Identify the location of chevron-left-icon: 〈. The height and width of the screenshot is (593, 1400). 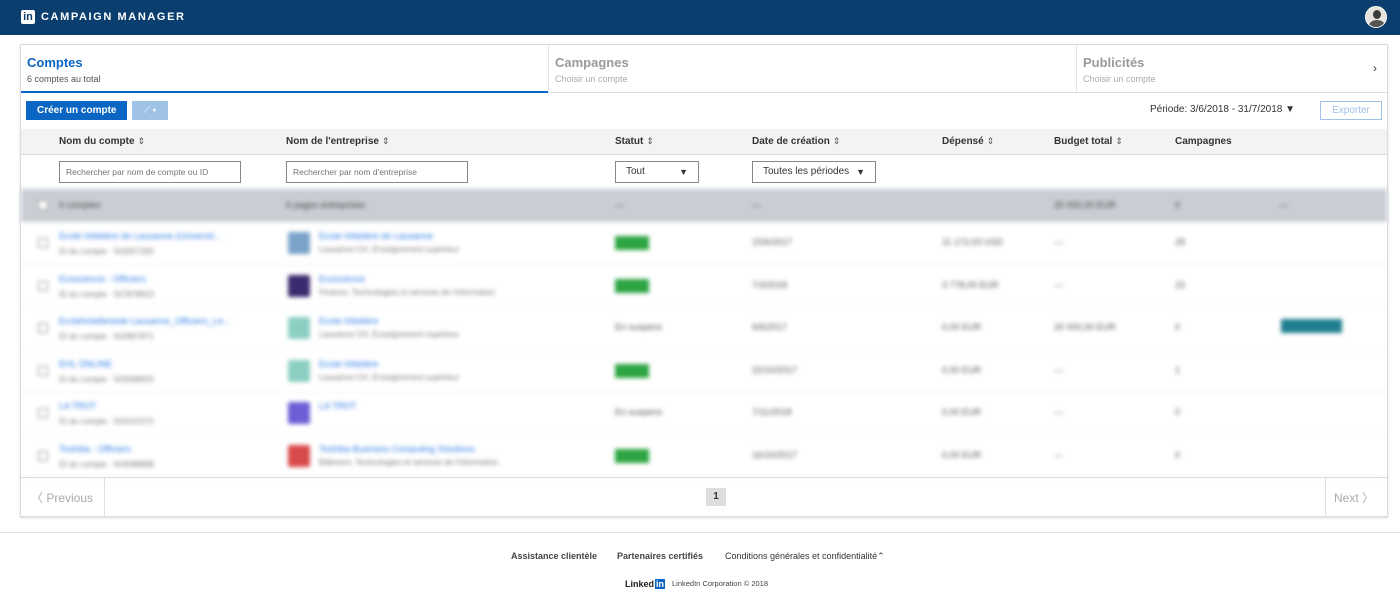
(39, 498).